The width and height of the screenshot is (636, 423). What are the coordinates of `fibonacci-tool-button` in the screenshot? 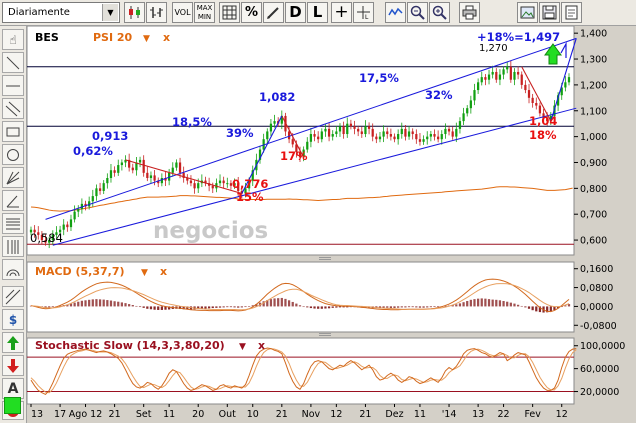 It's located at (13, 223).